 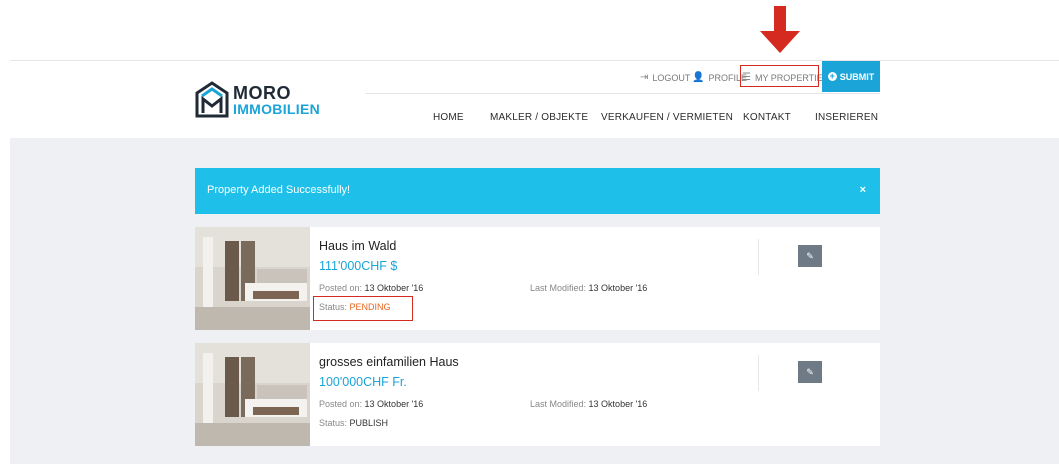 I want to click on annotation-highlight-my-properties, so click(x=779, y=76).